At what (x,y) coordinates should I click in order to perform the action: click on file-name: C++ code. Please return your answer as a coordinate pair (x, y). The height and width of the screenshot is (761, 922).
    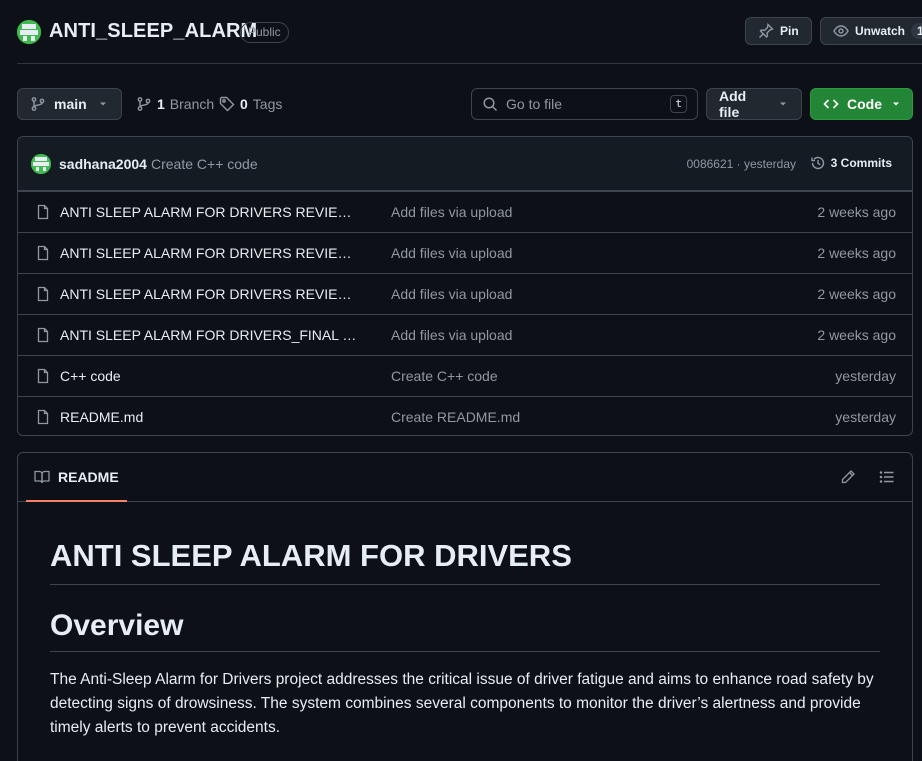
    Looking at the image, I should click on (210, 376).